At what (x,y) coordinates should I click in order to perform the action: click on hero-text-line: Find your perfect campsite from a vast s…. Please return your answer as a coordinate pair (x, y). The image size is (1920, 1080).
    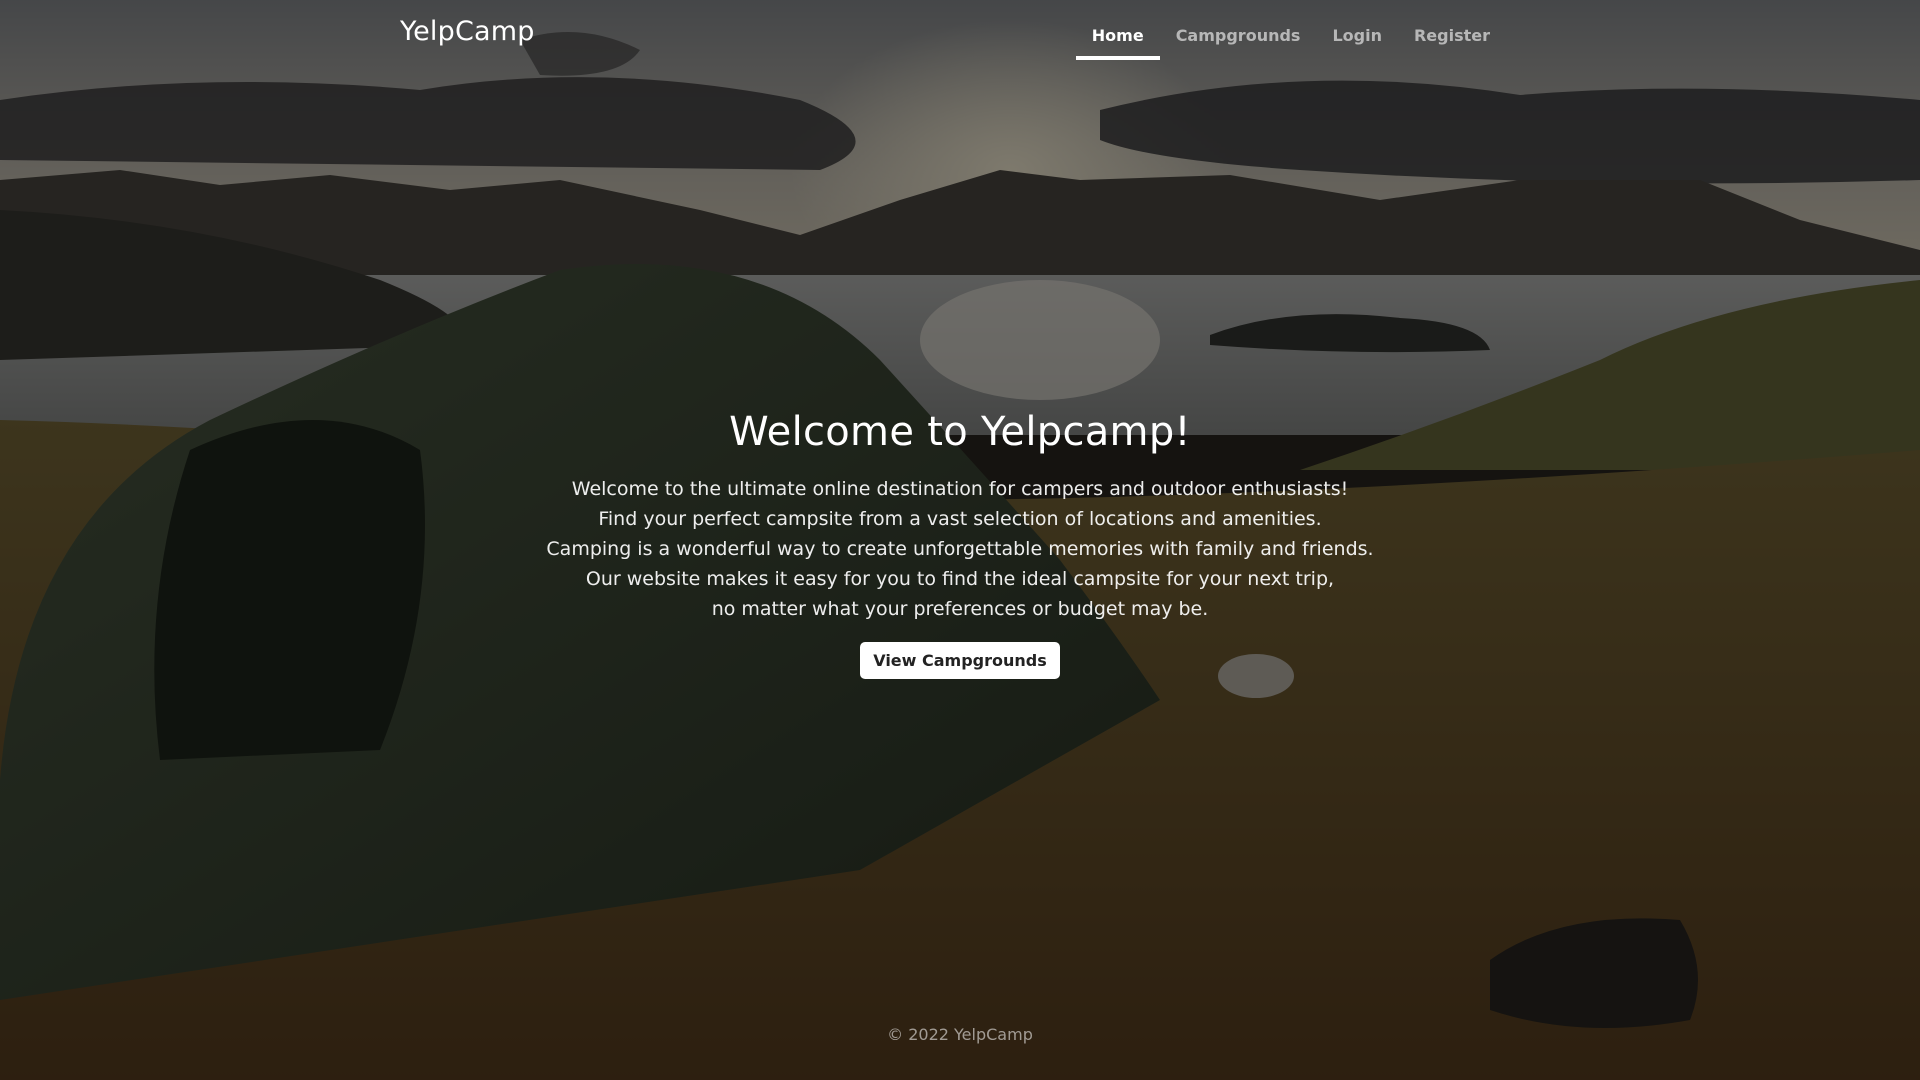
    Looking at the image, I should click on (960, 519).